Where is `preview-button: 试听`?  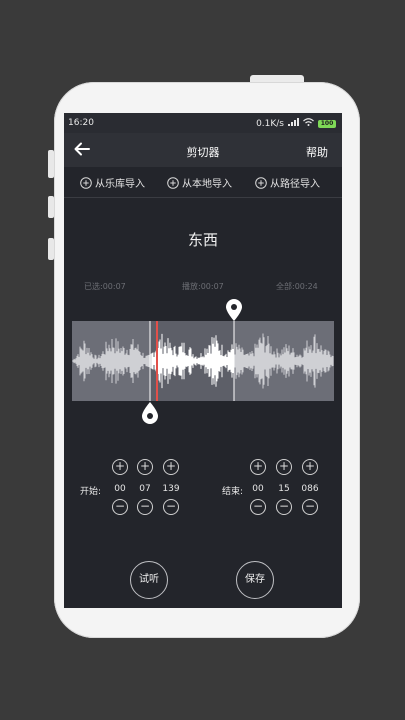 preview-button: 试听 is located at coordinates (149, 580).